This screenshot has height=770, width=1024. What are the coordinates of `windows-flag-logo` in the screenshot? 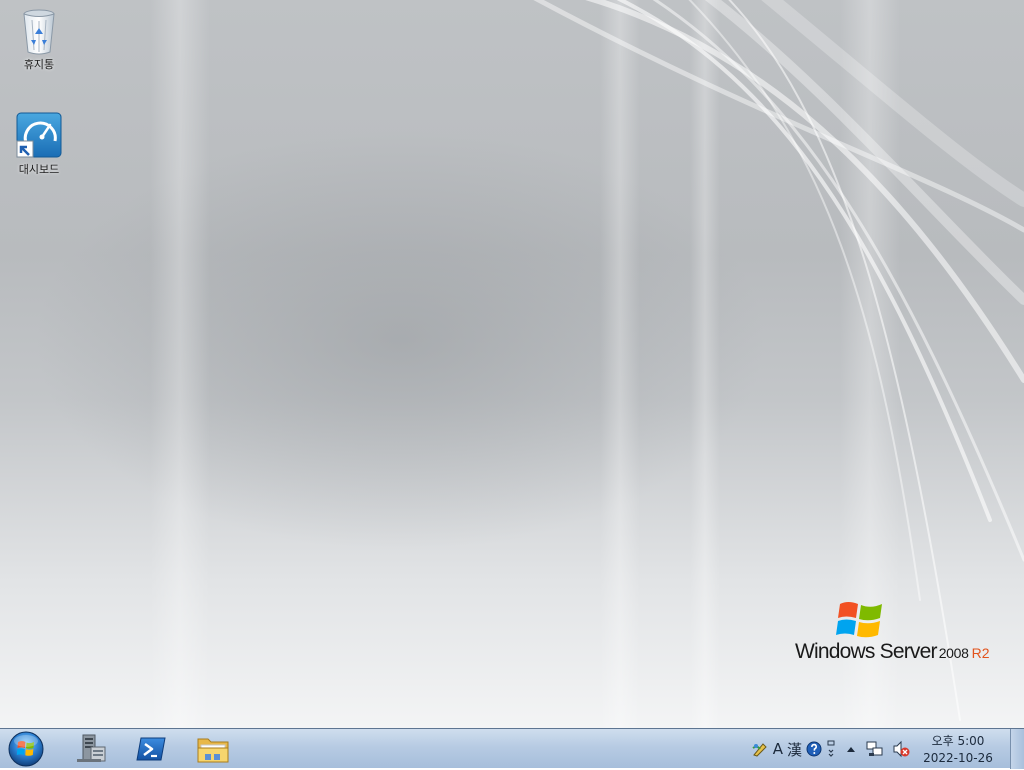 It's located at (860, 620).